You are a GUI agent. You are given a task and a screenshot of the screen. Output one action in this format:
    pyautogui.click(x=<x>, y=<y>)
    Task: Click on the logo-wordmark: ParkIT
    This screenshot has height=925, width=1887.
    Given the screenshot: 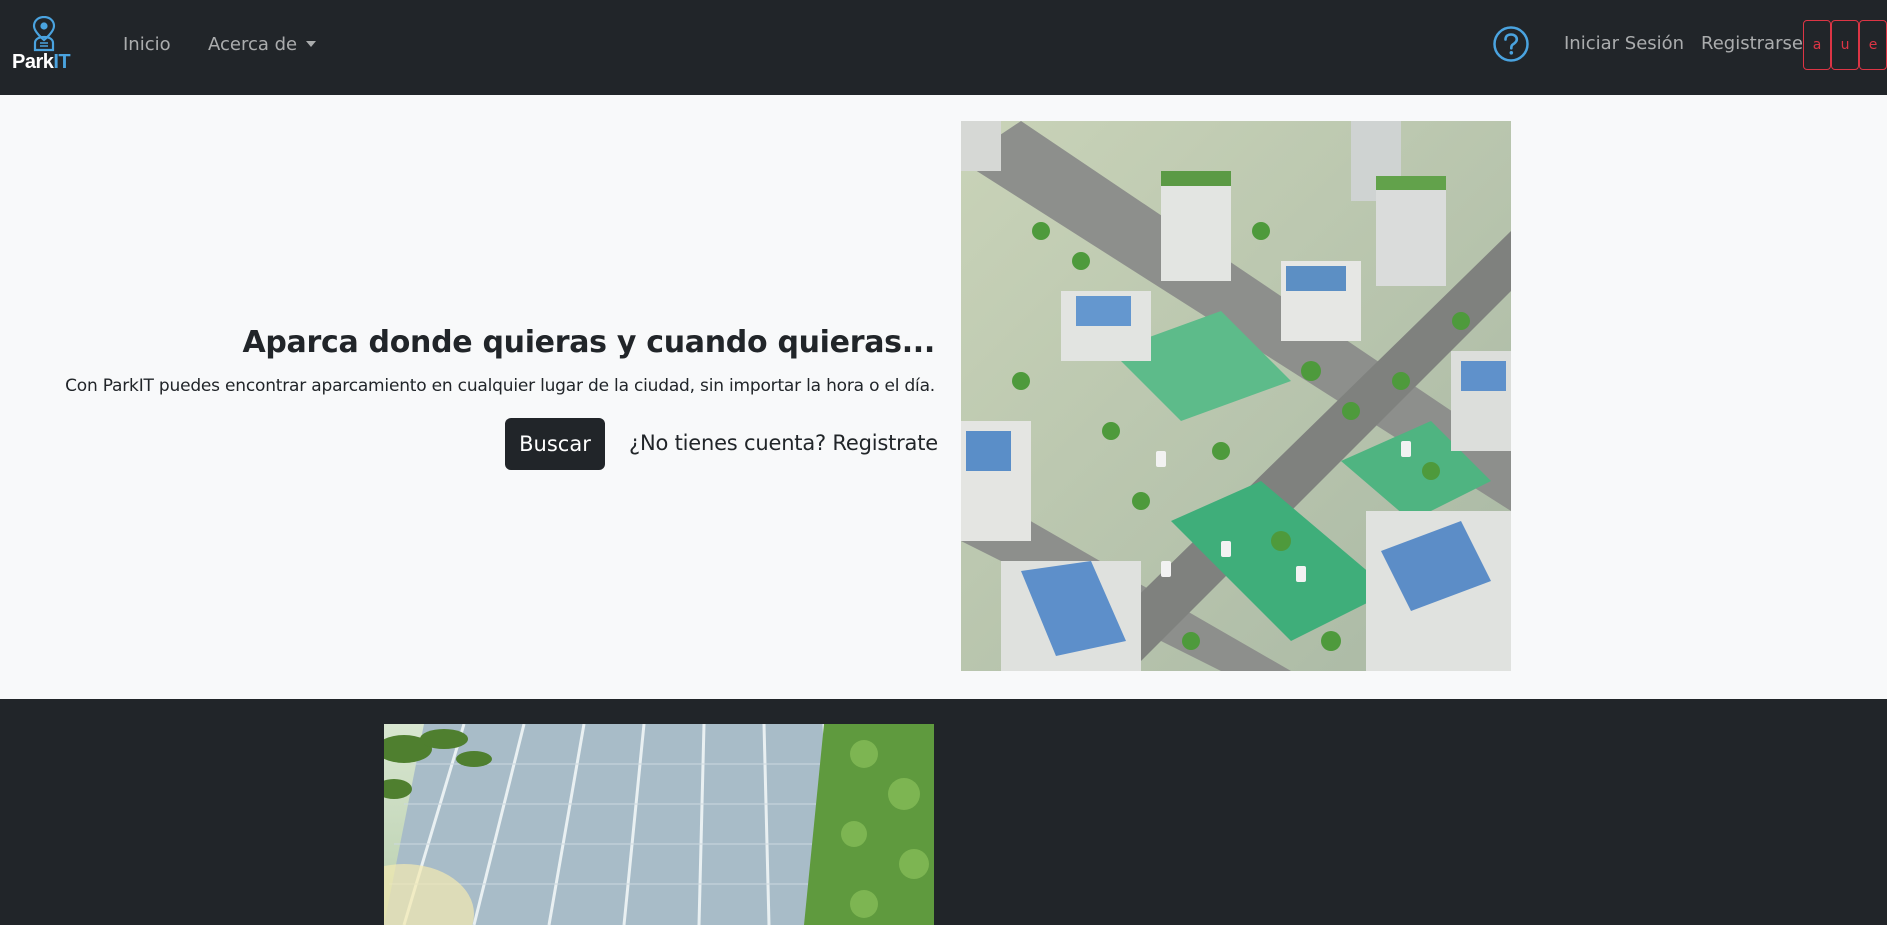 What is the action you would take?
    pyautogui.click(x=41, y=62)
    